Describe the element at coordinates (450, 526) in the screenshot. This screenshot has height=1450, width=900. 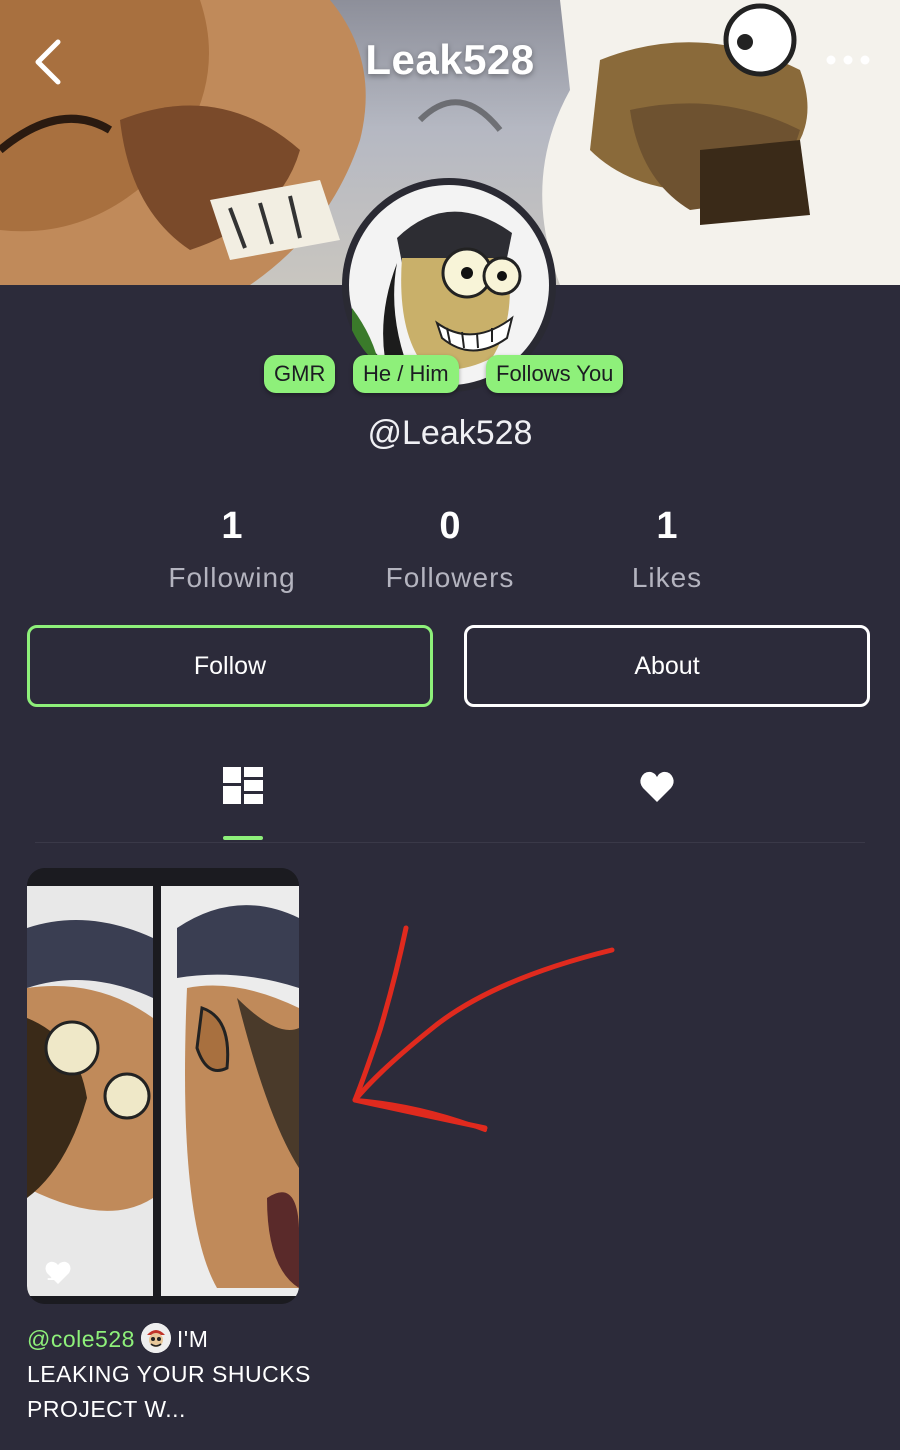
I see `stat-followers-value: 0` at that location.